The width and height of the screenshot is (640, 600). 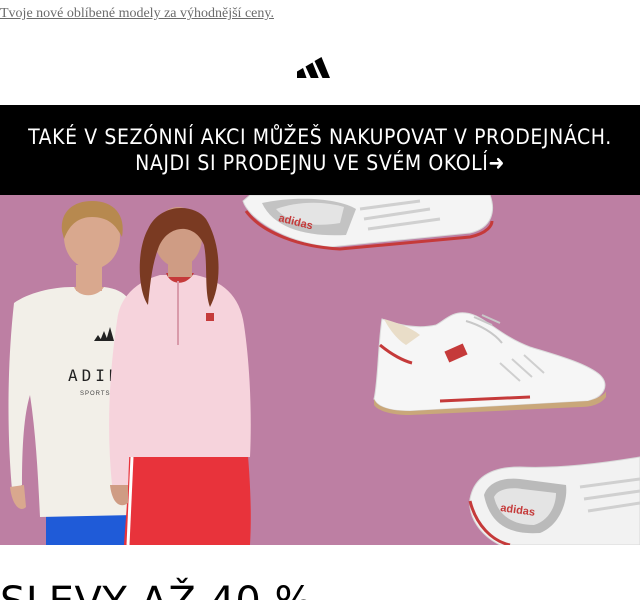 What do you see at coordinates (156, 589) in the screenshot?
I see `sale-headline: SLEVY AŽ 40 %` at bounding box center [156, 589].